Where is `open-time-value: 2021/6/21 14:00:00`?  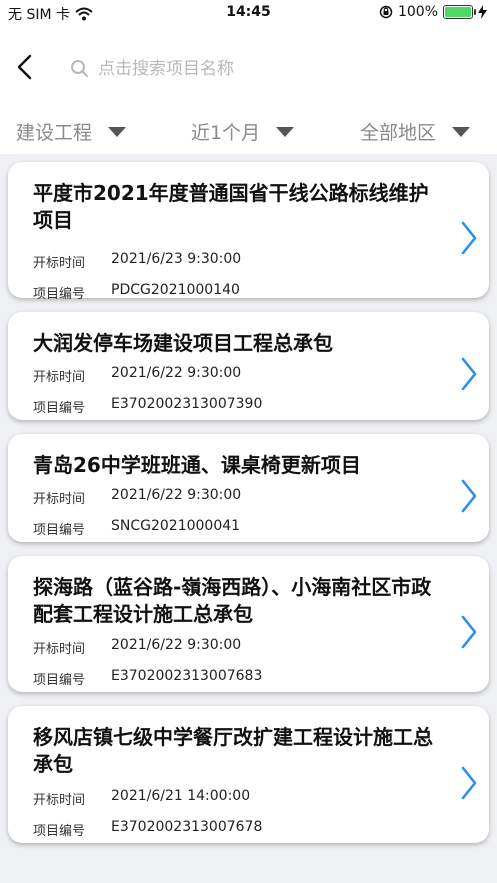 open-time-value: 2021/6/21 14:00:00 is located at coordinates (181, 796).